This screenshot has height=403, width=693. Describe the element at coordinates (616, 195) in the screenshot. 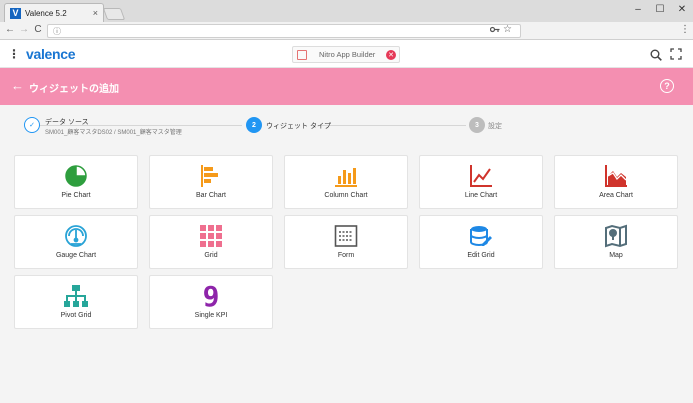

I see `widget-label: Area Chart` at that location.